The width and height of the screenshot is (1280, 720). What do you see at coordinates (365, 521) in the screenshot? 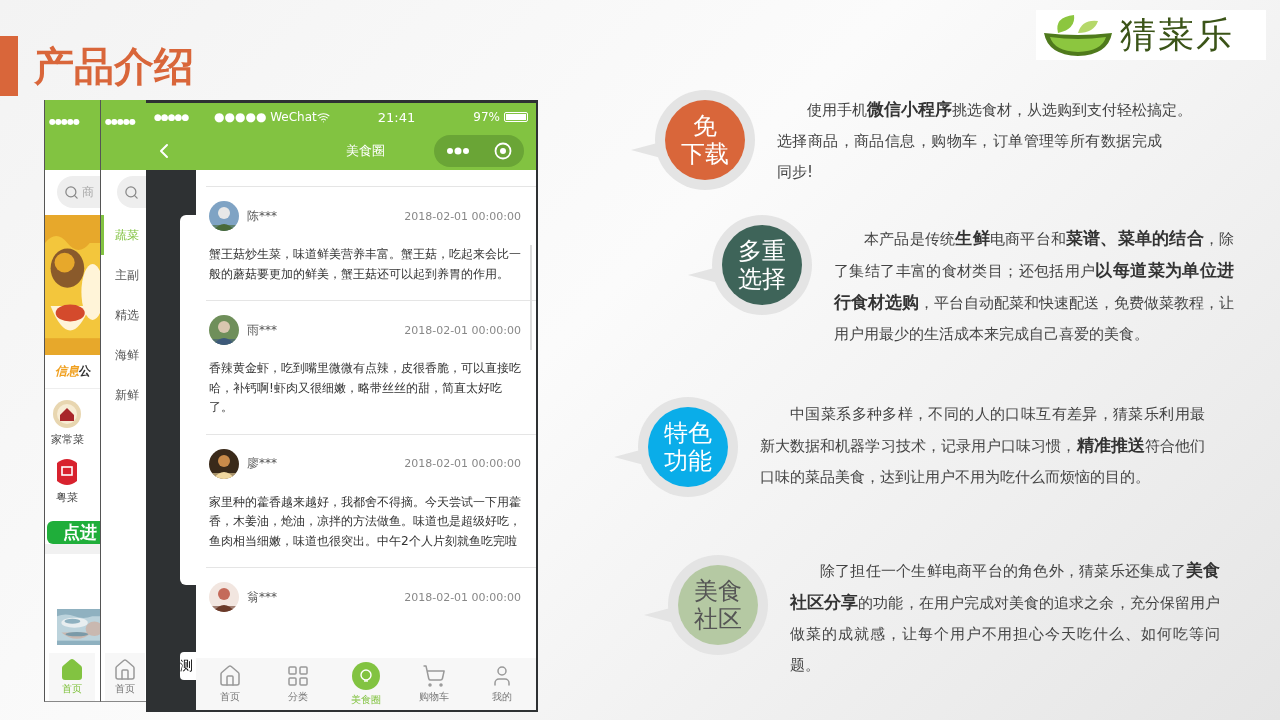
I see `post-text: 家里种的藿香越来越好，我都舍不得摘。今天尝试一下用藿香，木姜油，炝油，凉拌的方法做鱼。味道也是超级好吃，鱼肉相当细嫩，味道也很突出。中午2个人片刻就鱼吃完啦` at bounding box center [365, 521].